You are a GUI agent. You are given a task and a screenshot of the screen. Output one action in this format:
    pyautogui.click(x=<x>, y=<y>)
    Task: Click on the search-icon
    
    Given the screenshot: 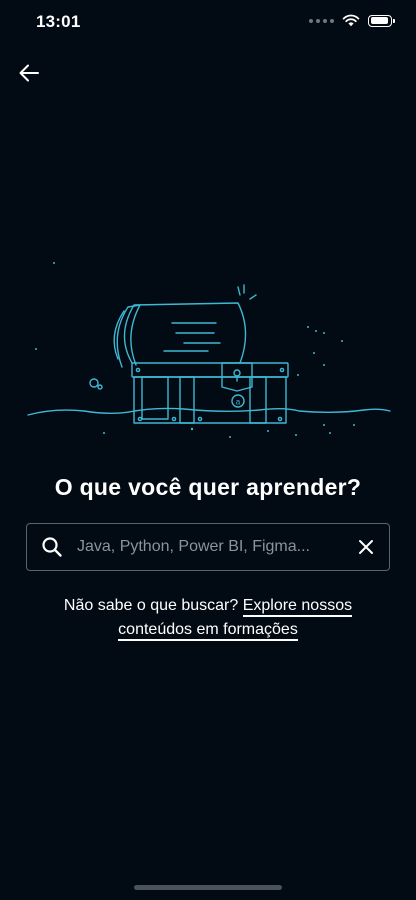 What is the action you would take?
    pyautogui.click(x=51, y=547)
    